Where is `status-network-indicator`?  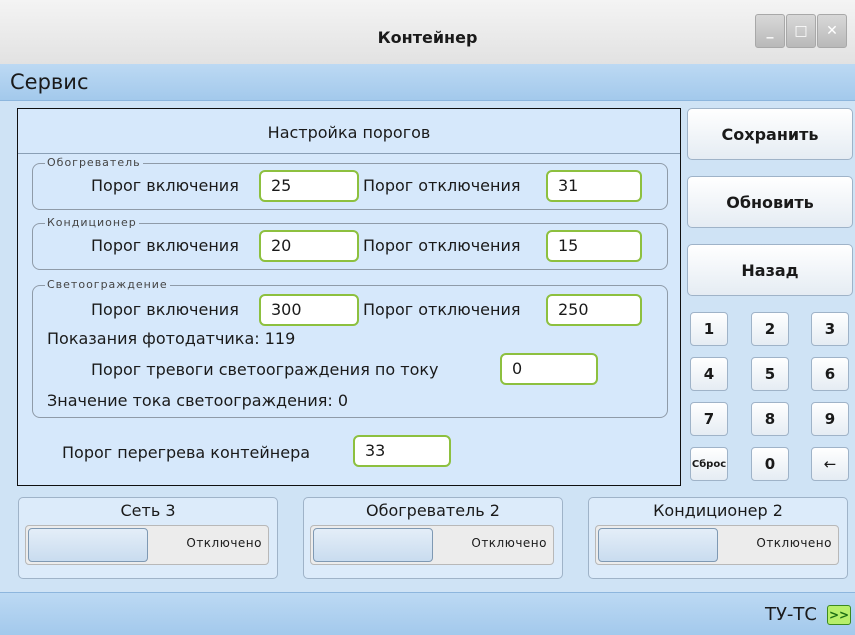
status-network-indicator is located at coordinates (88, 545).